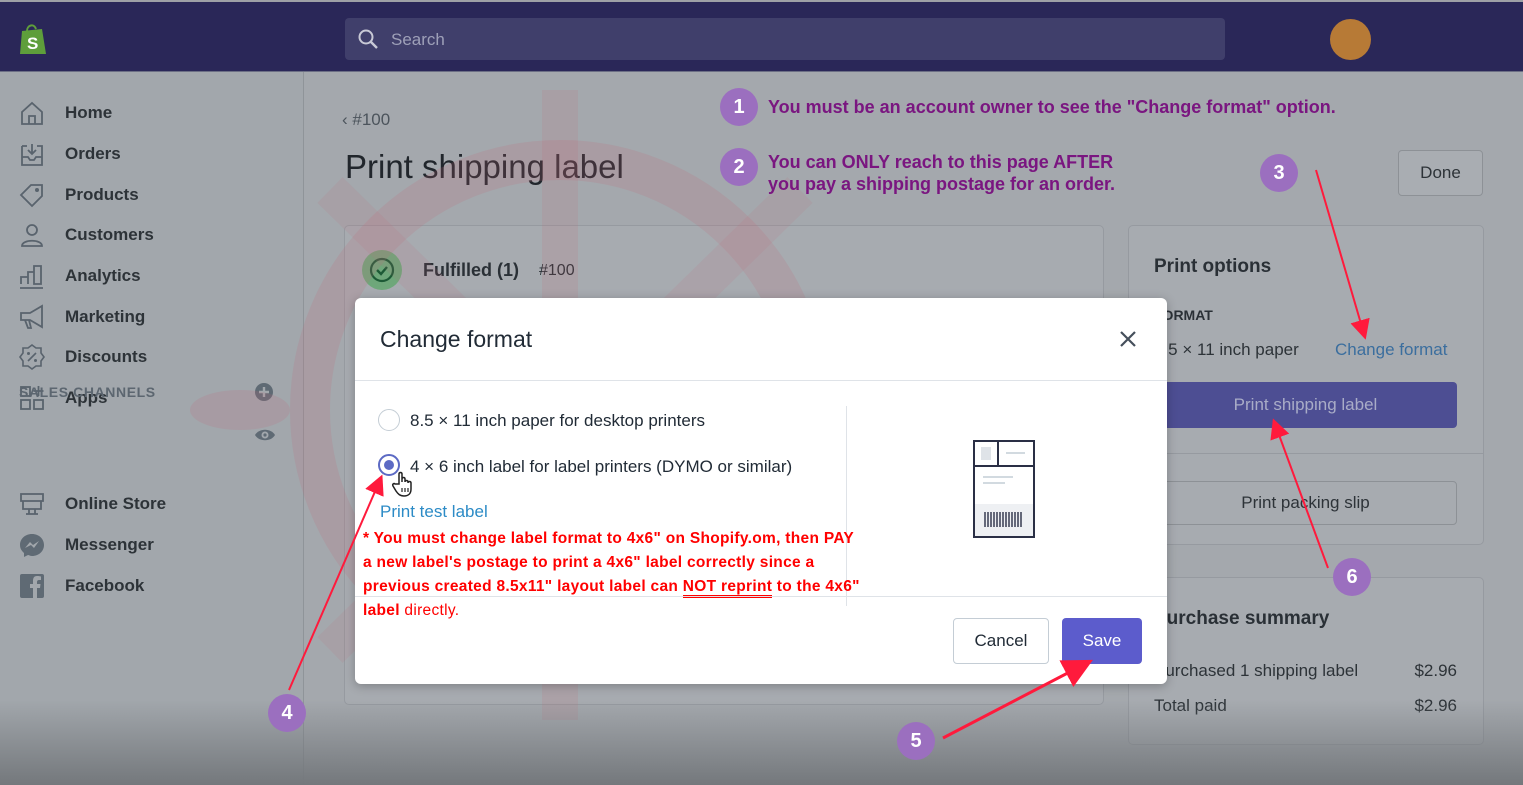  Describe the element at coordinates (32, 235) in the screenshot. I see `person-icon` at that location.